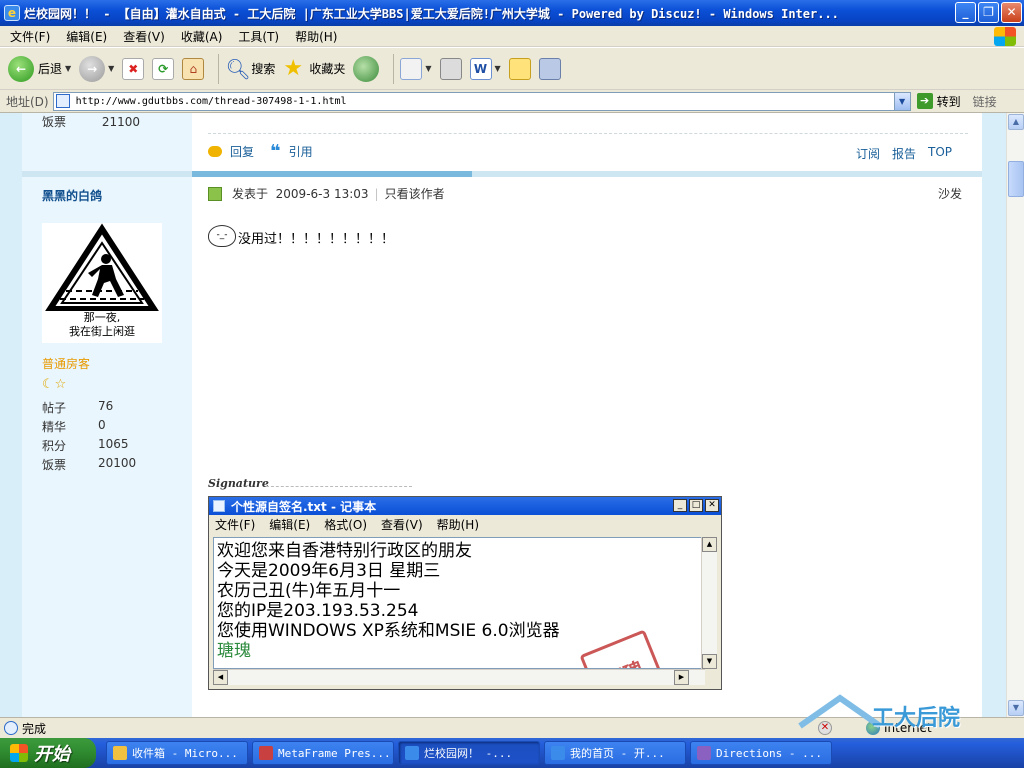 Image resolution: width=1024 pixels, height=768 pixels. I want to click on rank-stars: ☾☆, so click(54, 384).